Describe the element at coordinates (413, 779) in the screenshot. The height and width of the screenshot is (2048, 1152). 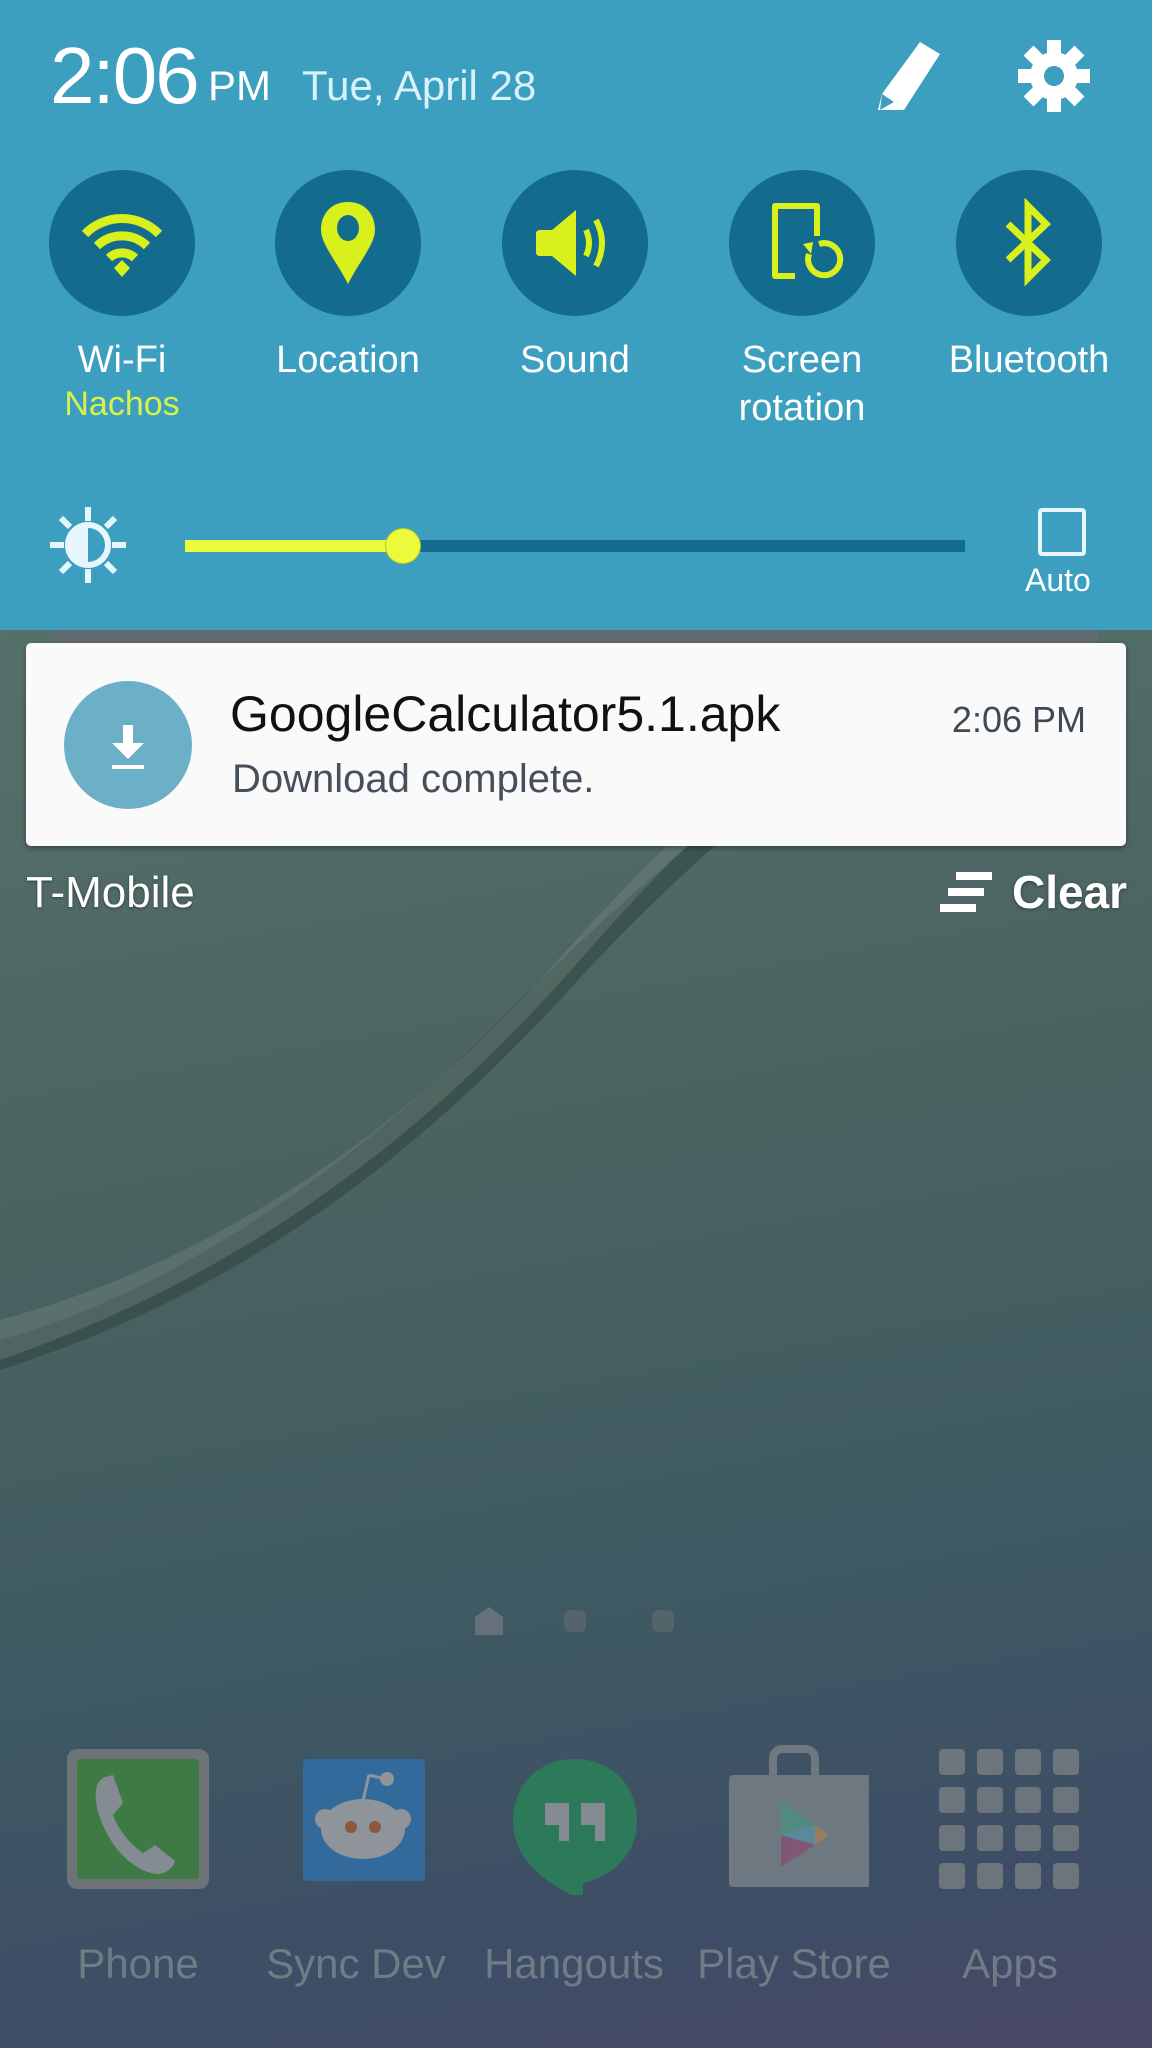
I see `notification-text: Download complete.` at that location.